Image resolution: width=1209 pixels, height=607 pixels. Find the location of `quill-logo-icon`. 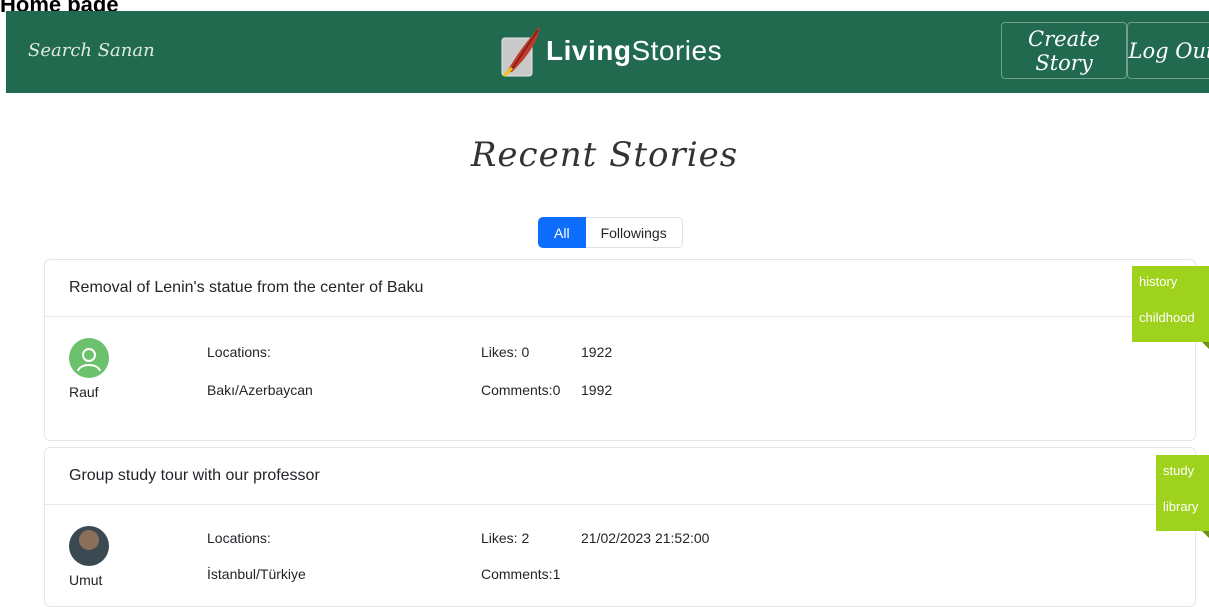

quill-logo-icon is located at coordinates (520, 52).